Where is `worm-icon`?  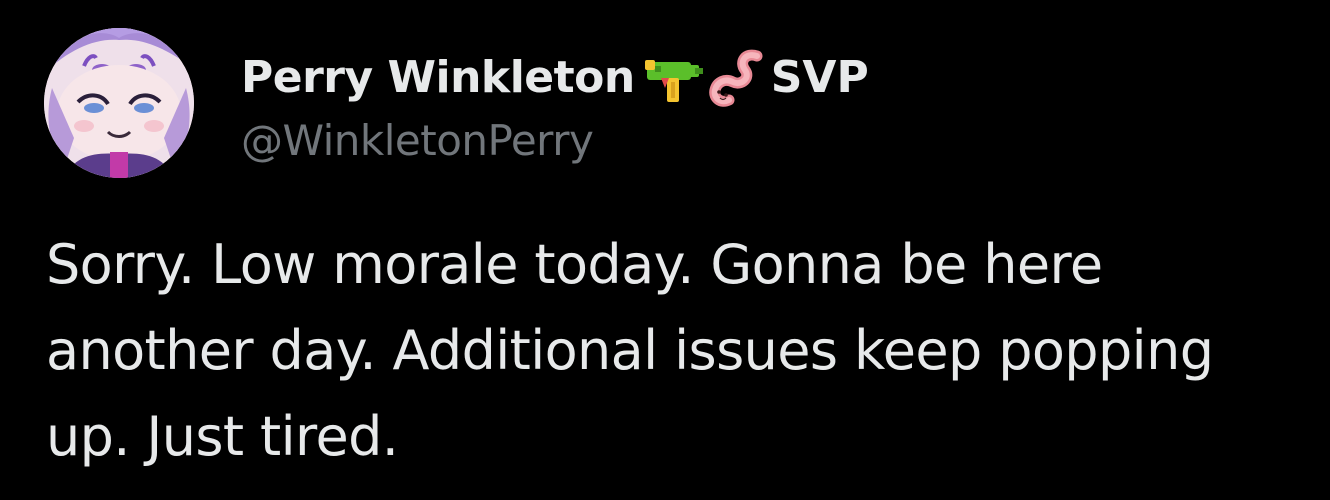 worm-icon is located at coordinates (735, 78).